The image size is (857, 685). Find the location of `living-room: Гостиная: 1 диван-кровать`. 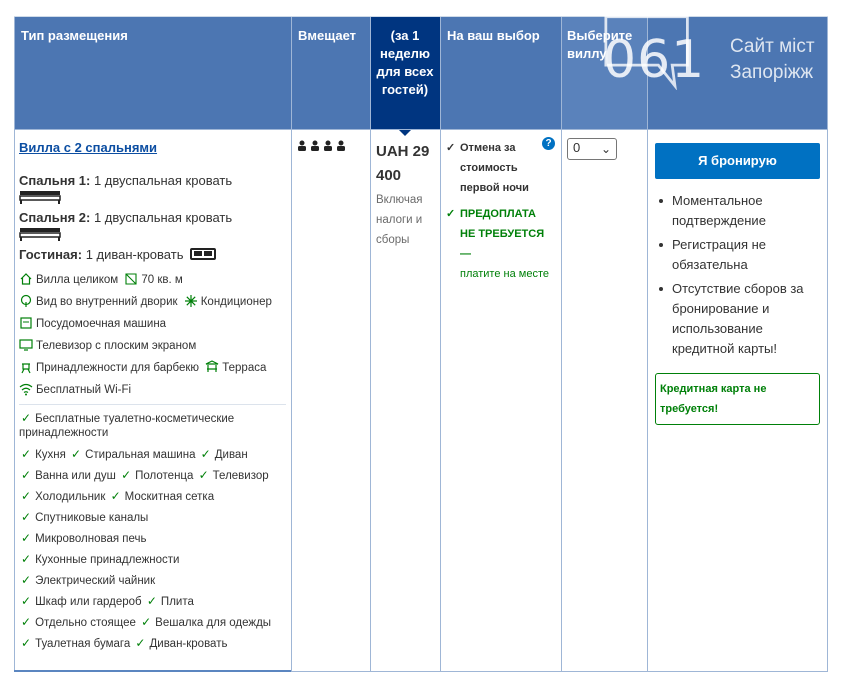

living-room: Гостиная: 1 диван-кровать is located at coordinates (152, 254).